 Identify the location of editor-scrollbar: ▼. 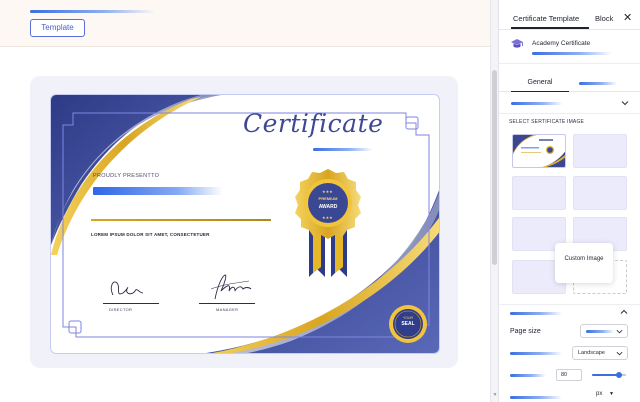
(494, 201).